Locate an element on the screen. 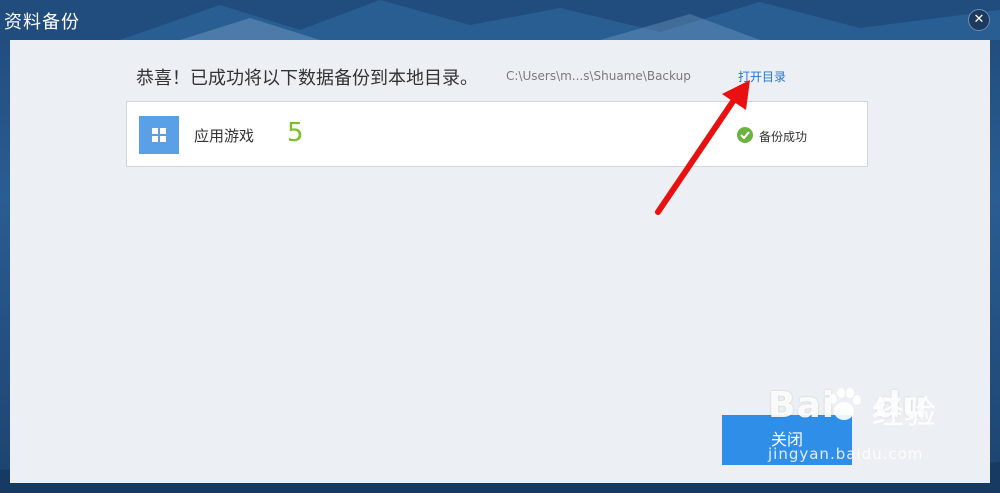  item-count: 5 is located at coordinates (295, 133).